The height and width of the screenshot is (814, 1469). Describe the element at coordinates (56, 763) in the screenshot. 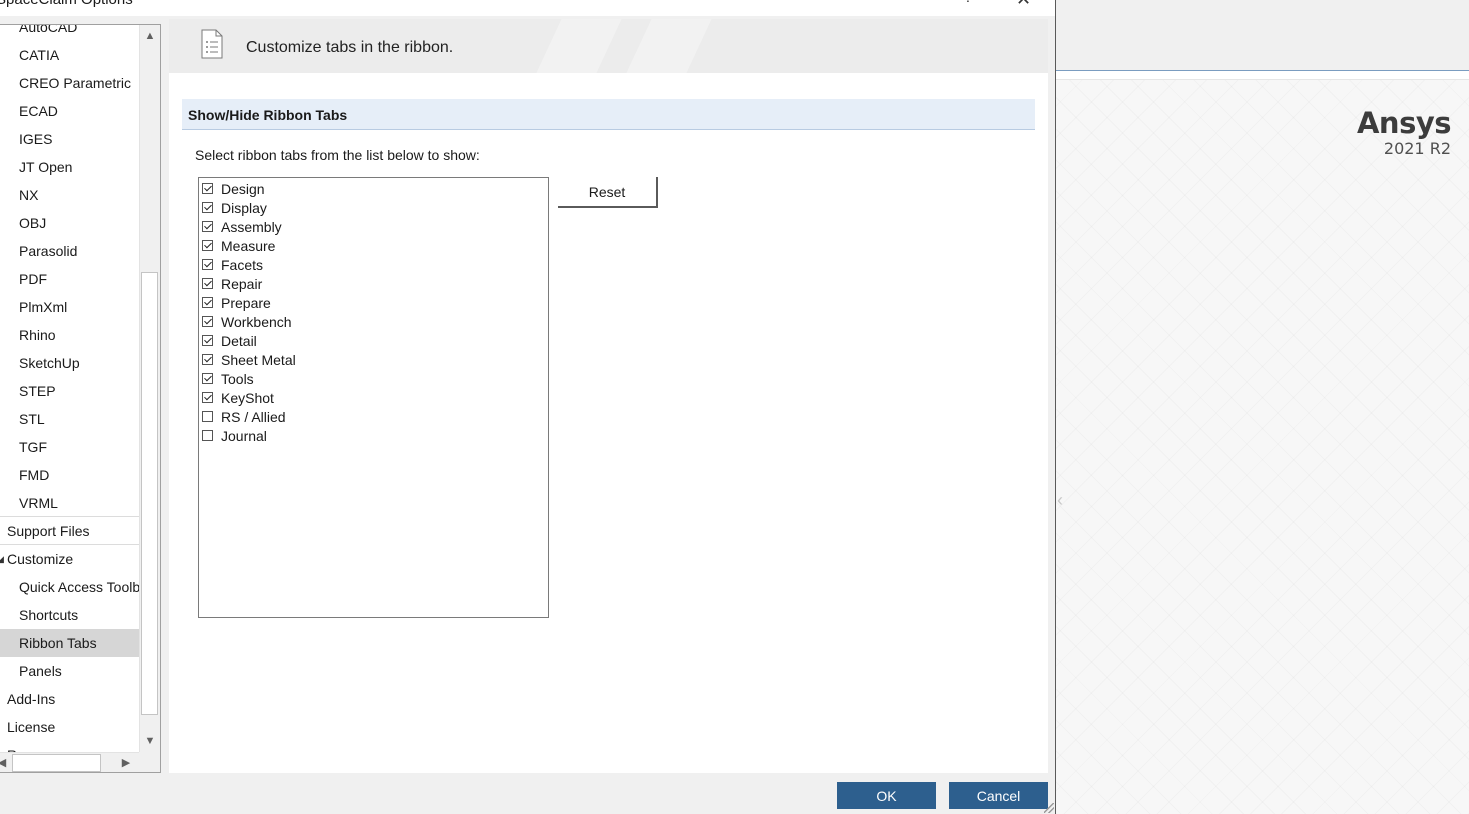

I see `scroll-thumb-horizontal` at that location.